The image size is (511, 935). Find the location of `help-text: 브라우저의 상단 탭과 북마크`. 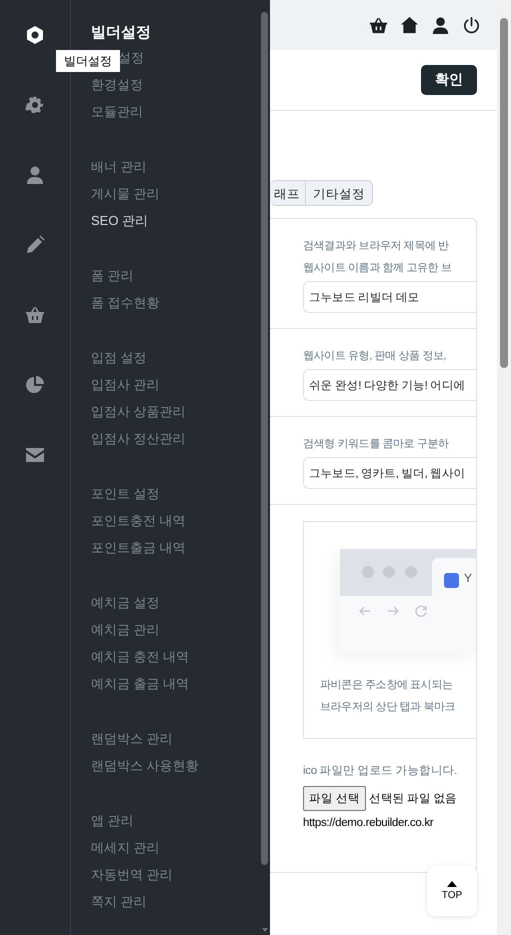

help-text: 브라우저의 상단 탭과 북마크 is located at coordinates (388, 707).